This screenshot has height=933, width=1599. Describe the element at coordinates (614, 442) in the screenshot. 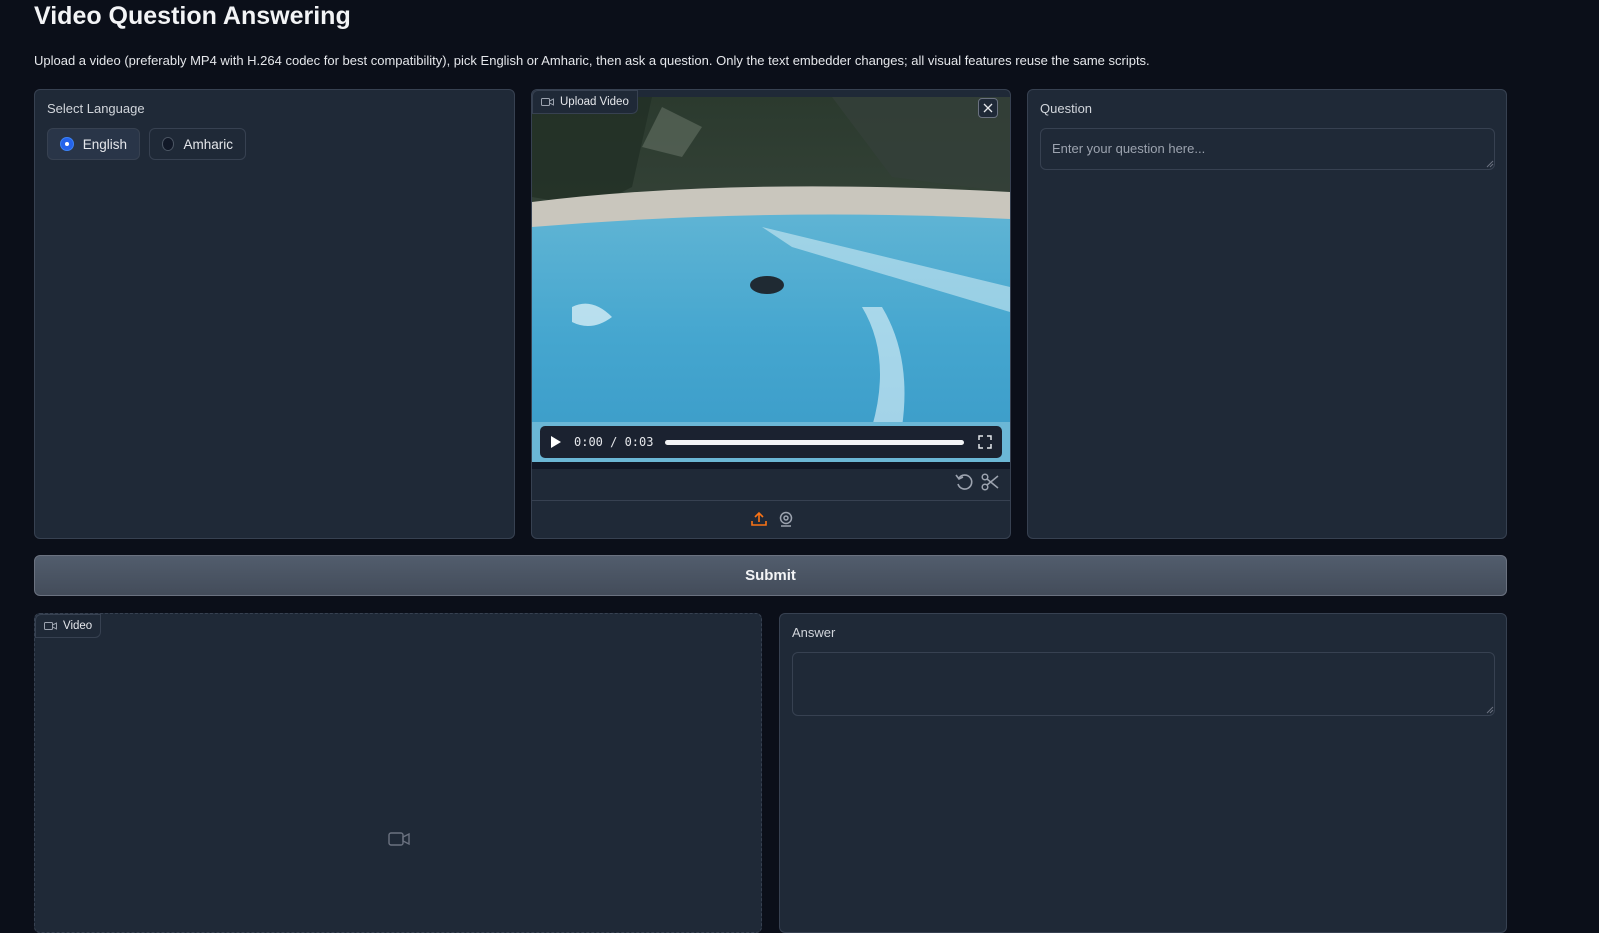

I see `video-time: 0:00 / 0:03` at that location.